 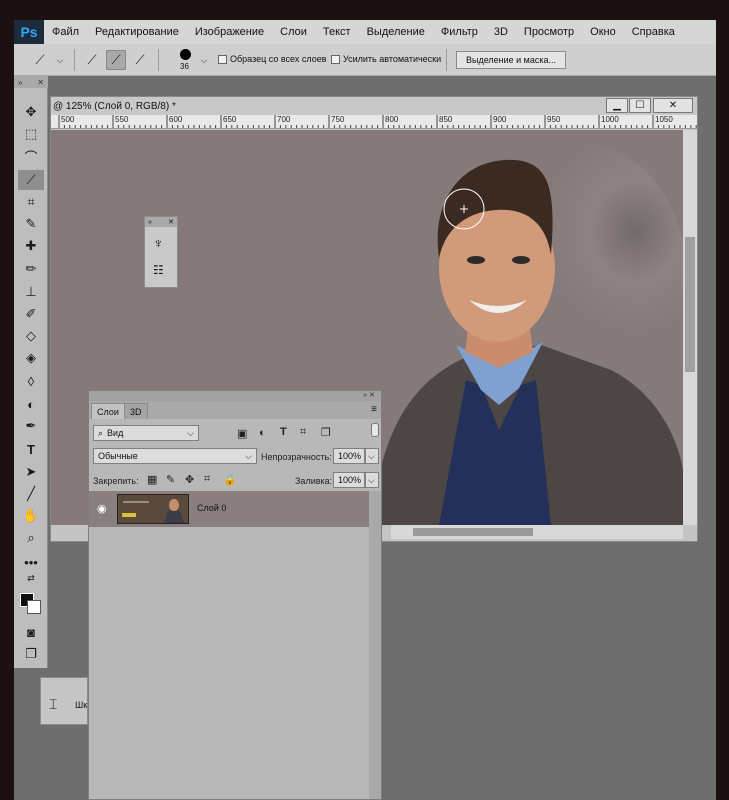 I want to click on paint-bucket-icon: ◈, so click(x=31, y=358).